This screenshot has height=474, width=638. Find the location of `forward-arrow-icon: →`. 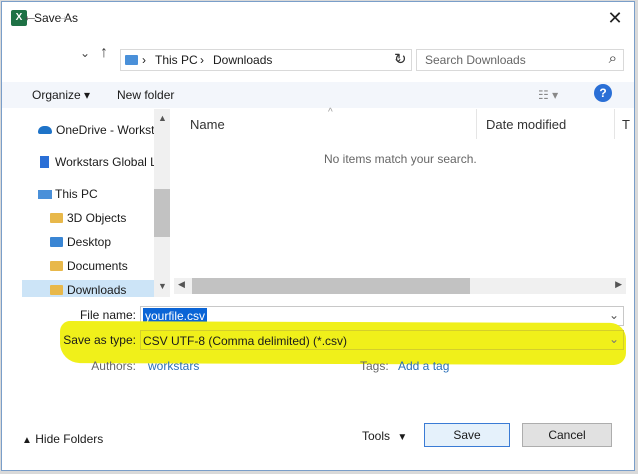

forward-arrow-icon: → is located at coordinates (62, 17).